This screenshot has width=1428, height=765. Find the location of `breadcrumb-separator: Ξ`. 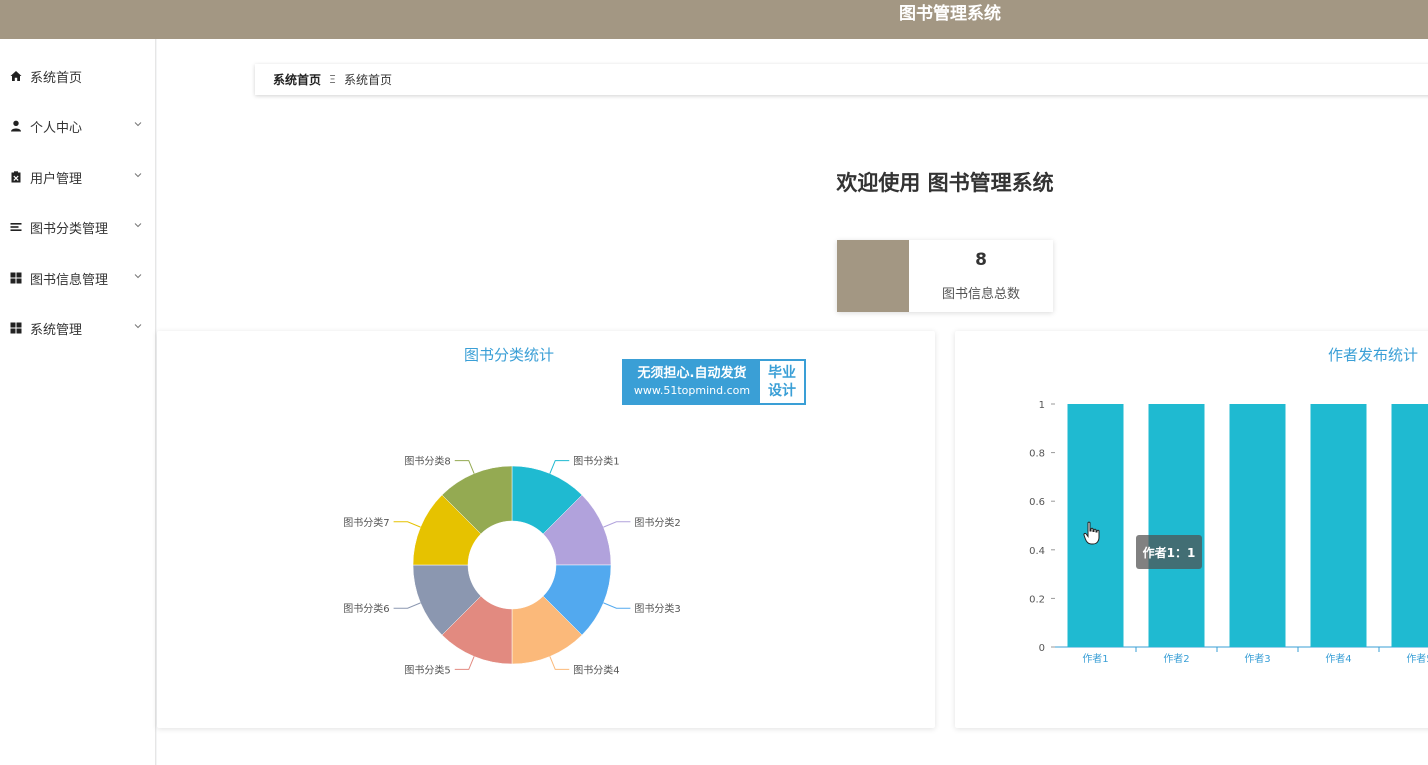

breadcrumb-separator: Ξ is located at coordinates (332, 79).